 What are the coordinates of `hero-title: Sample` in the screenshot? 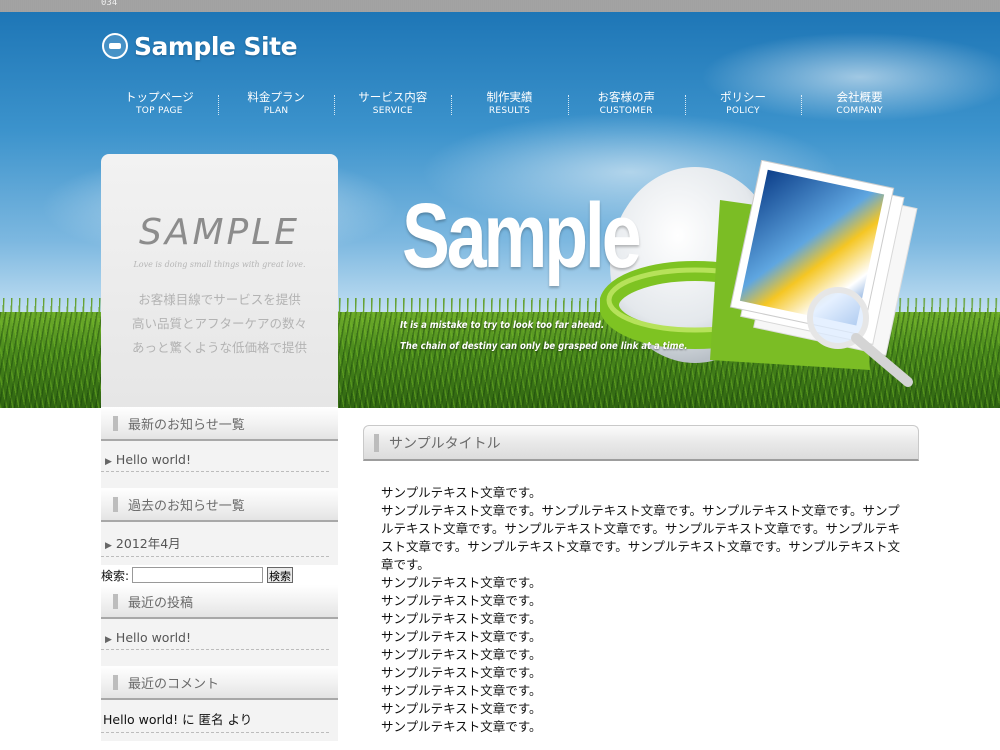 It's located at (522, 236).